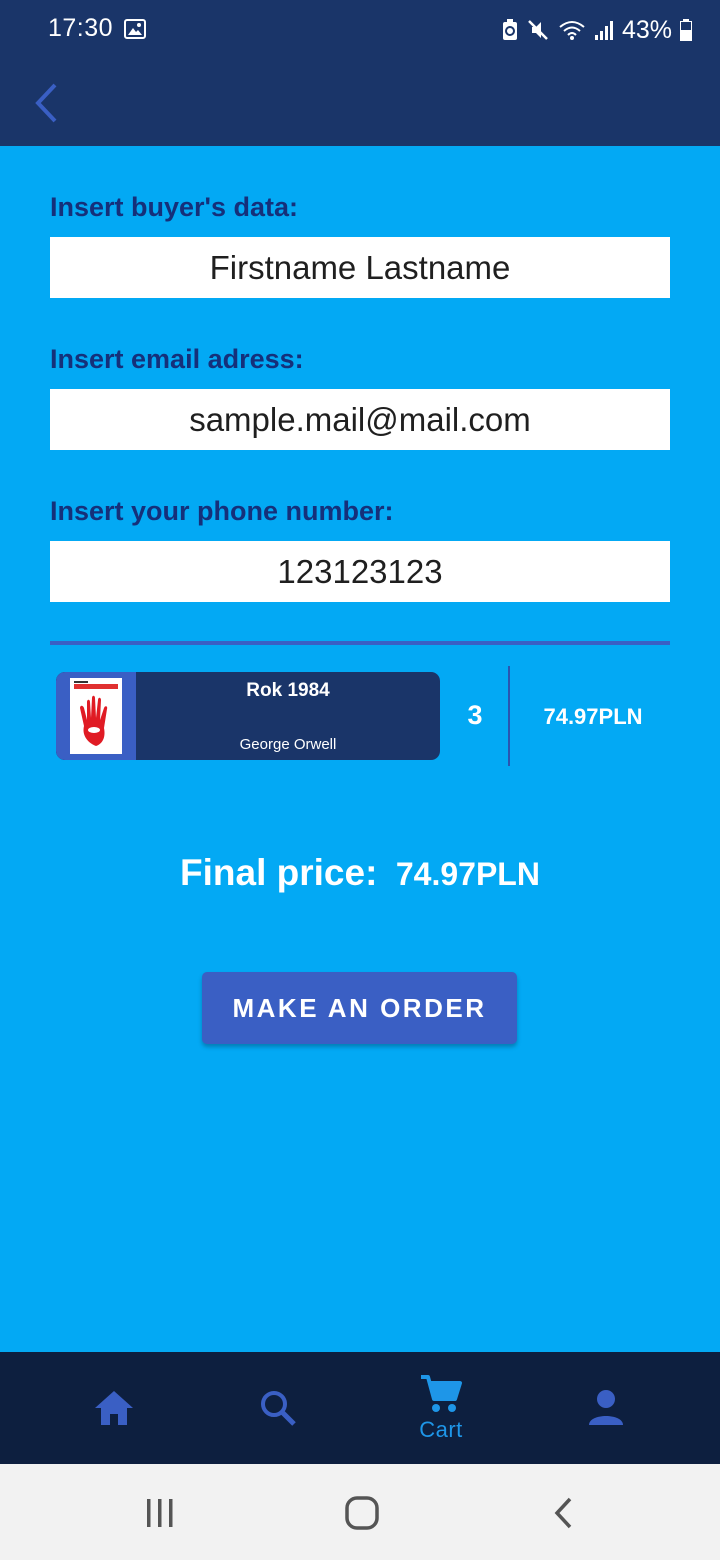 The height and width of the screenshot is (1560, 720). What do you see at coordinates (81, 28) in the screenshot?
I see `status-time: 17:30` at bounding box center [81, 28].